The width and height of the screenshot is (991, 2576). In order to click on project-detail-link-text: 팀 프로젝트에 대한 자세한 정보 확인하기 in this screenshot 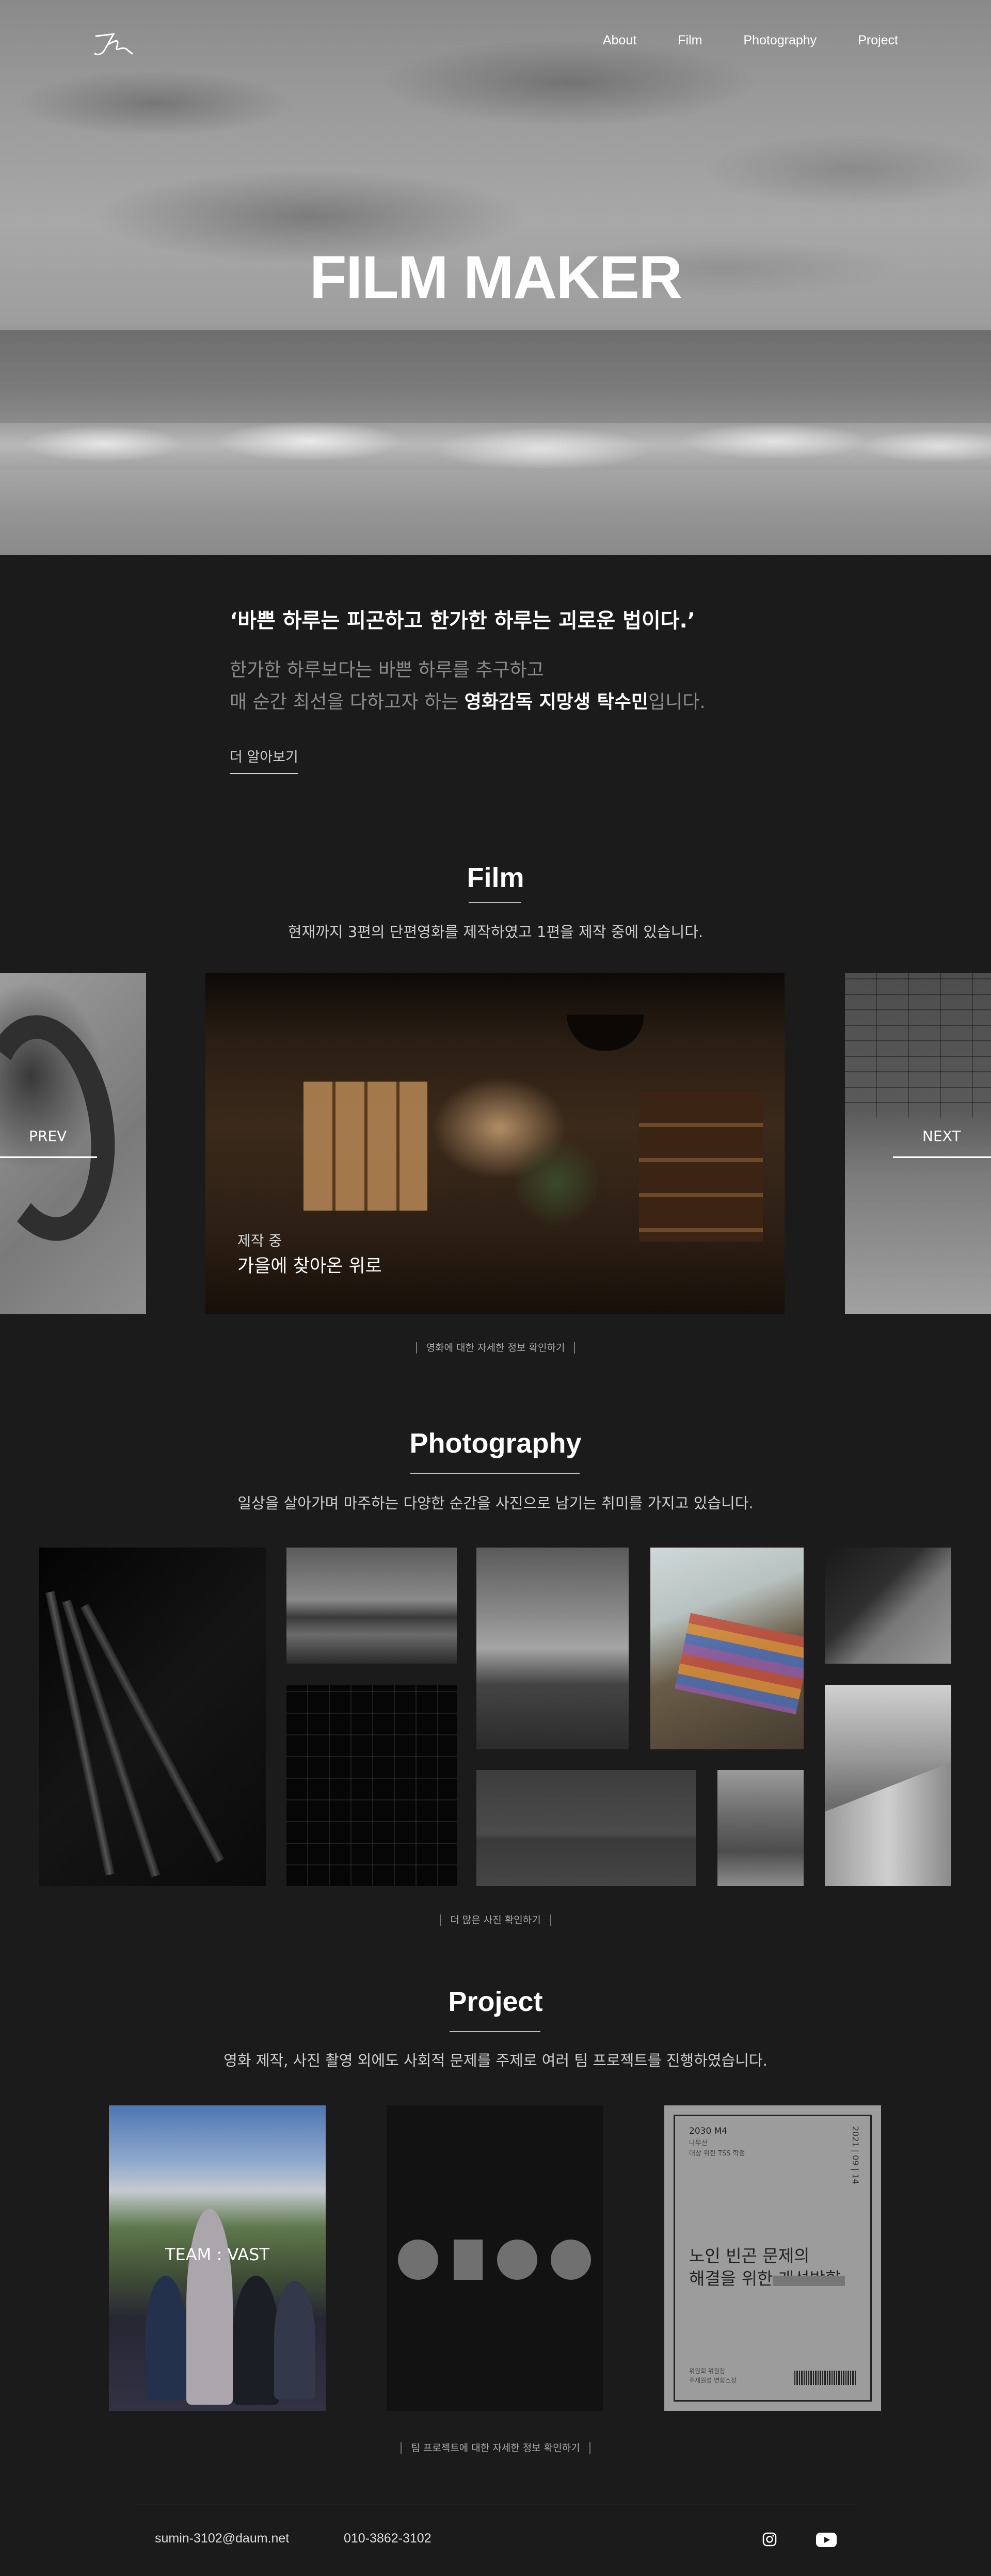, I will do `click(495, 2448)`.